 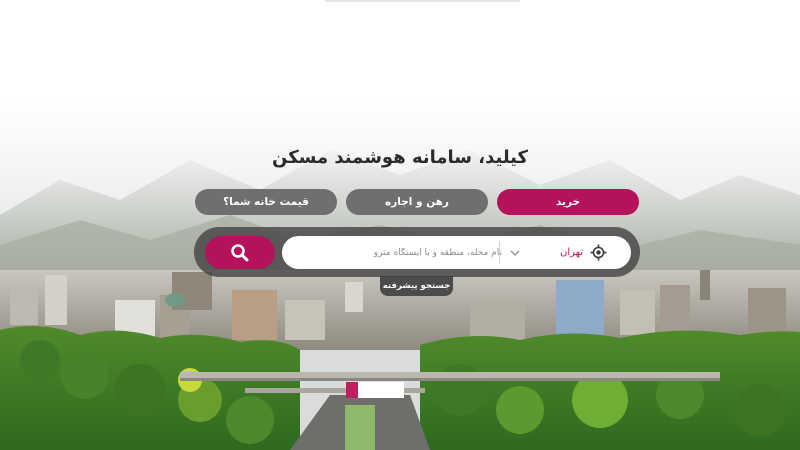 What do you see at coordinates (417, 202) in the screenshot?
I see `tab-rent-mortgage: رهن و اجاره` at bounding box center [417, 202].